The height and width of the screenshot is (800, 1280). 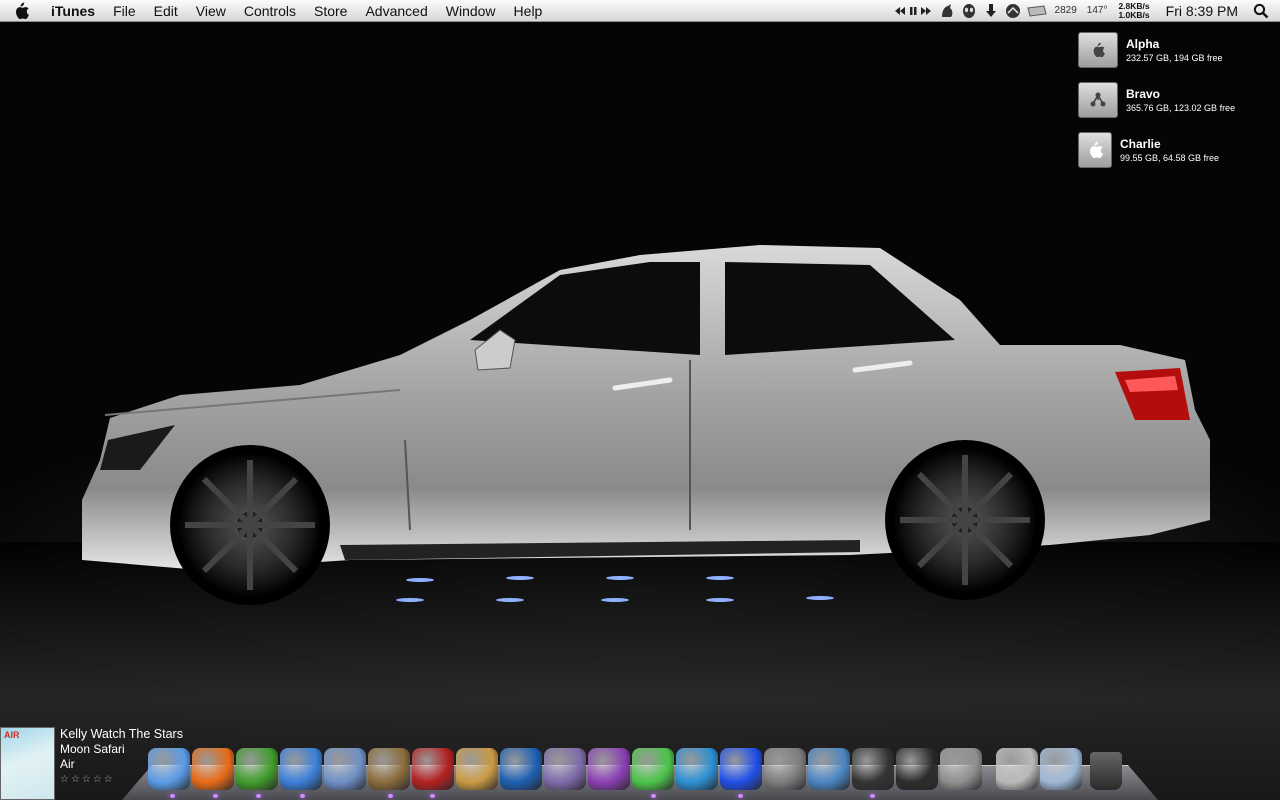 I want to click on media-controls-icon, so click(x=913, y=11).